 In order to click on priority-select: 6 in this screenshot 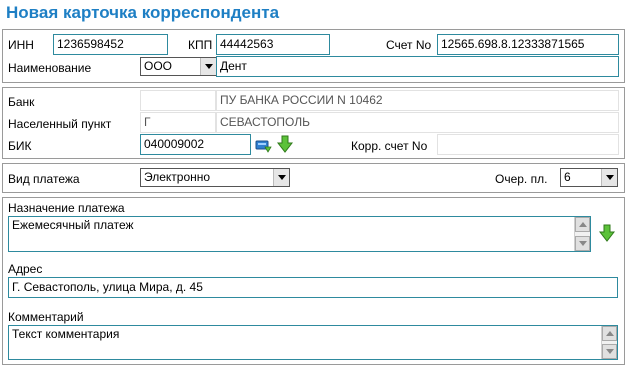, I will do `click(589, 177)`.